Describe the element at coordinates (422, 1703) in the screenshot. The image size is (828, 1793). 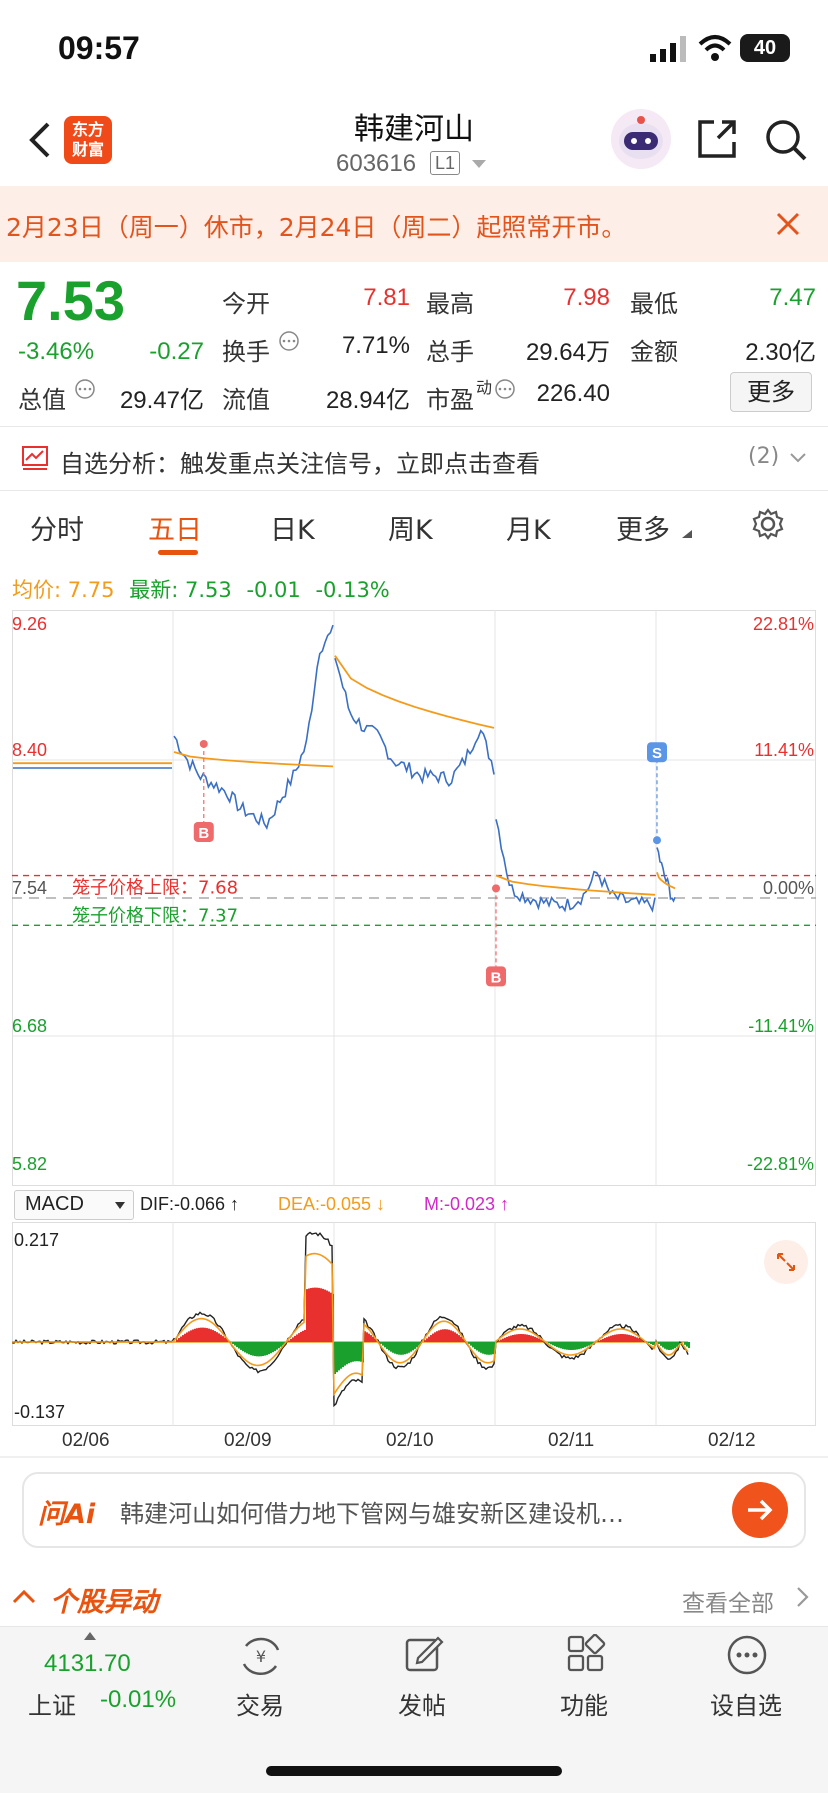
I see `nav-post: 发帖` at that location.